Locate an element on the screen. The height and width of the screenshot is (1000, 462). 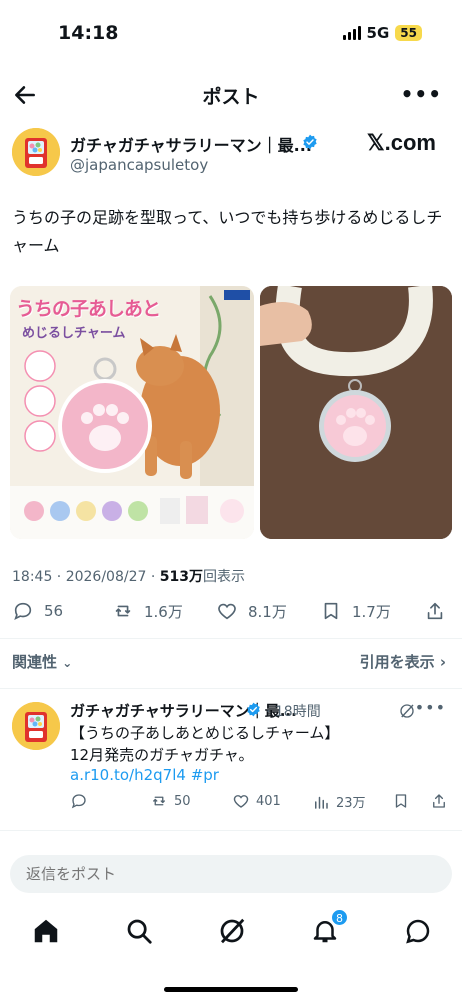
share-button is located at coordinates (435, 611).